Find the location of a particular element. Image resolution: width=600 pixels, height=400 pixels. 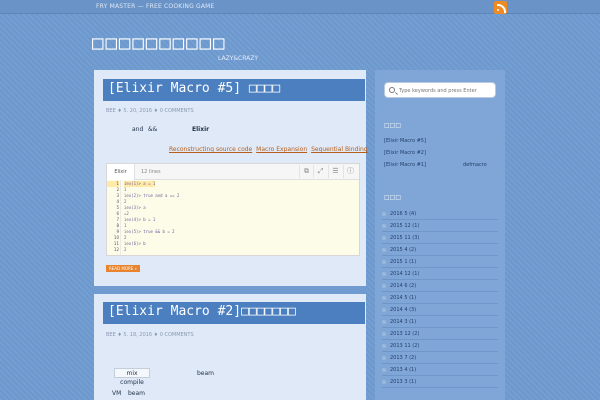

code-line: iex(5)> true && b = 2 is located at coordinates (149, 231).